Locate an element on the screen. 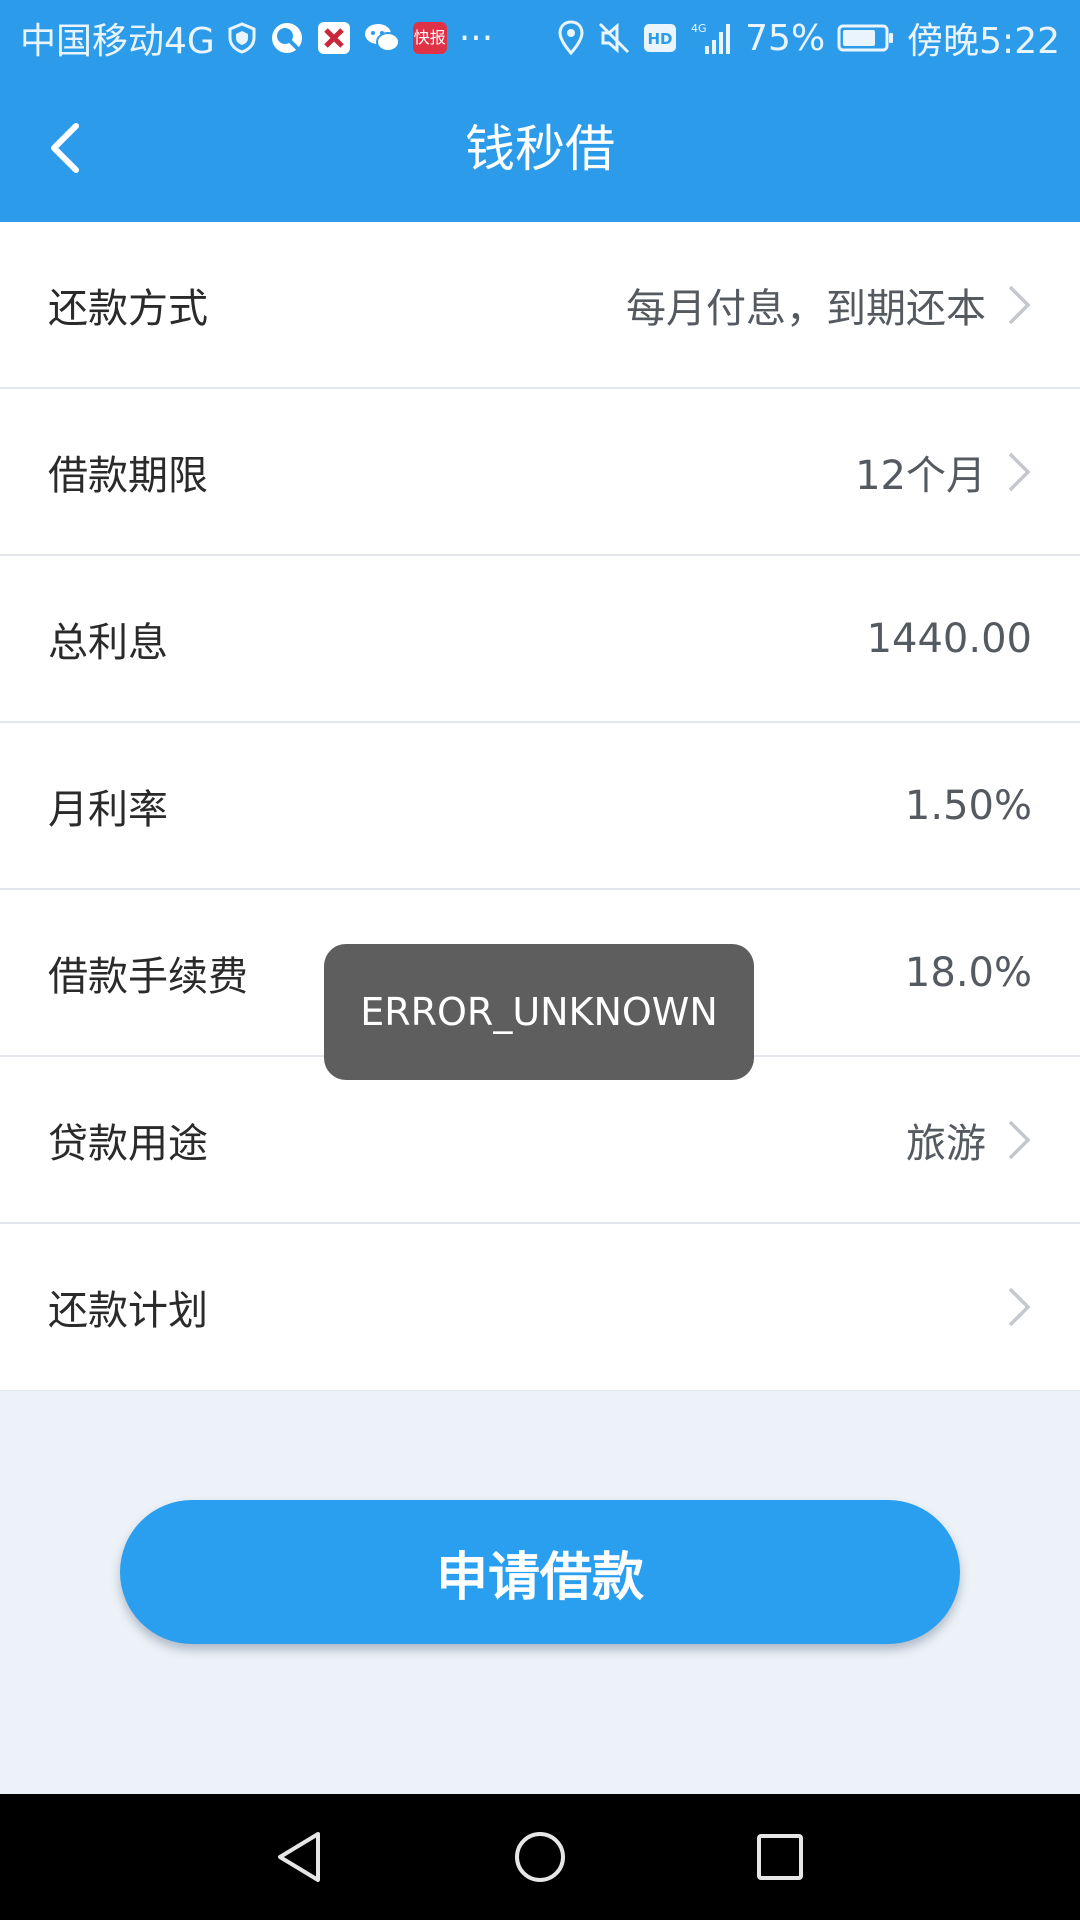 This screenshot has height=1920, width=1080. error-toast: ERROR_UNKNOWN is located at coordinates (539, 1012).